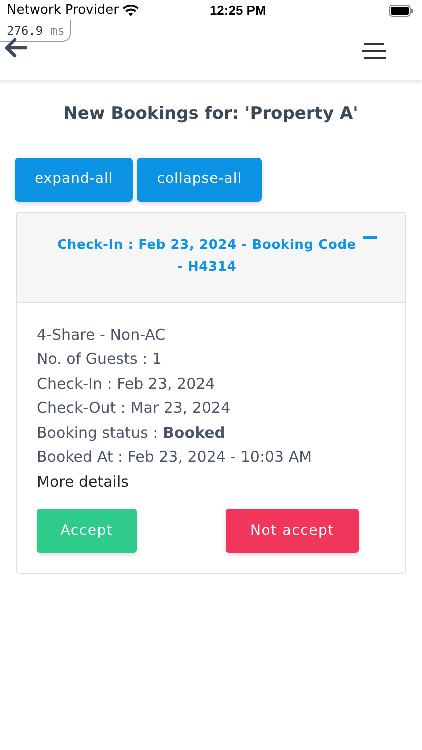 The height and width of the screenshot is (750, 422). Describe the element at coordinates (16, 48) in the screenshot. I see `back-arrow-icon` at that location.